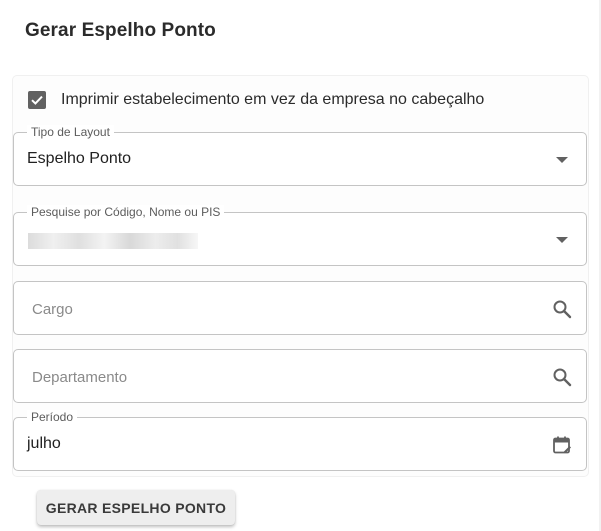 This screenshot has height=531, width=601. I want to click on periodo-value: julho, so click(44, 443).